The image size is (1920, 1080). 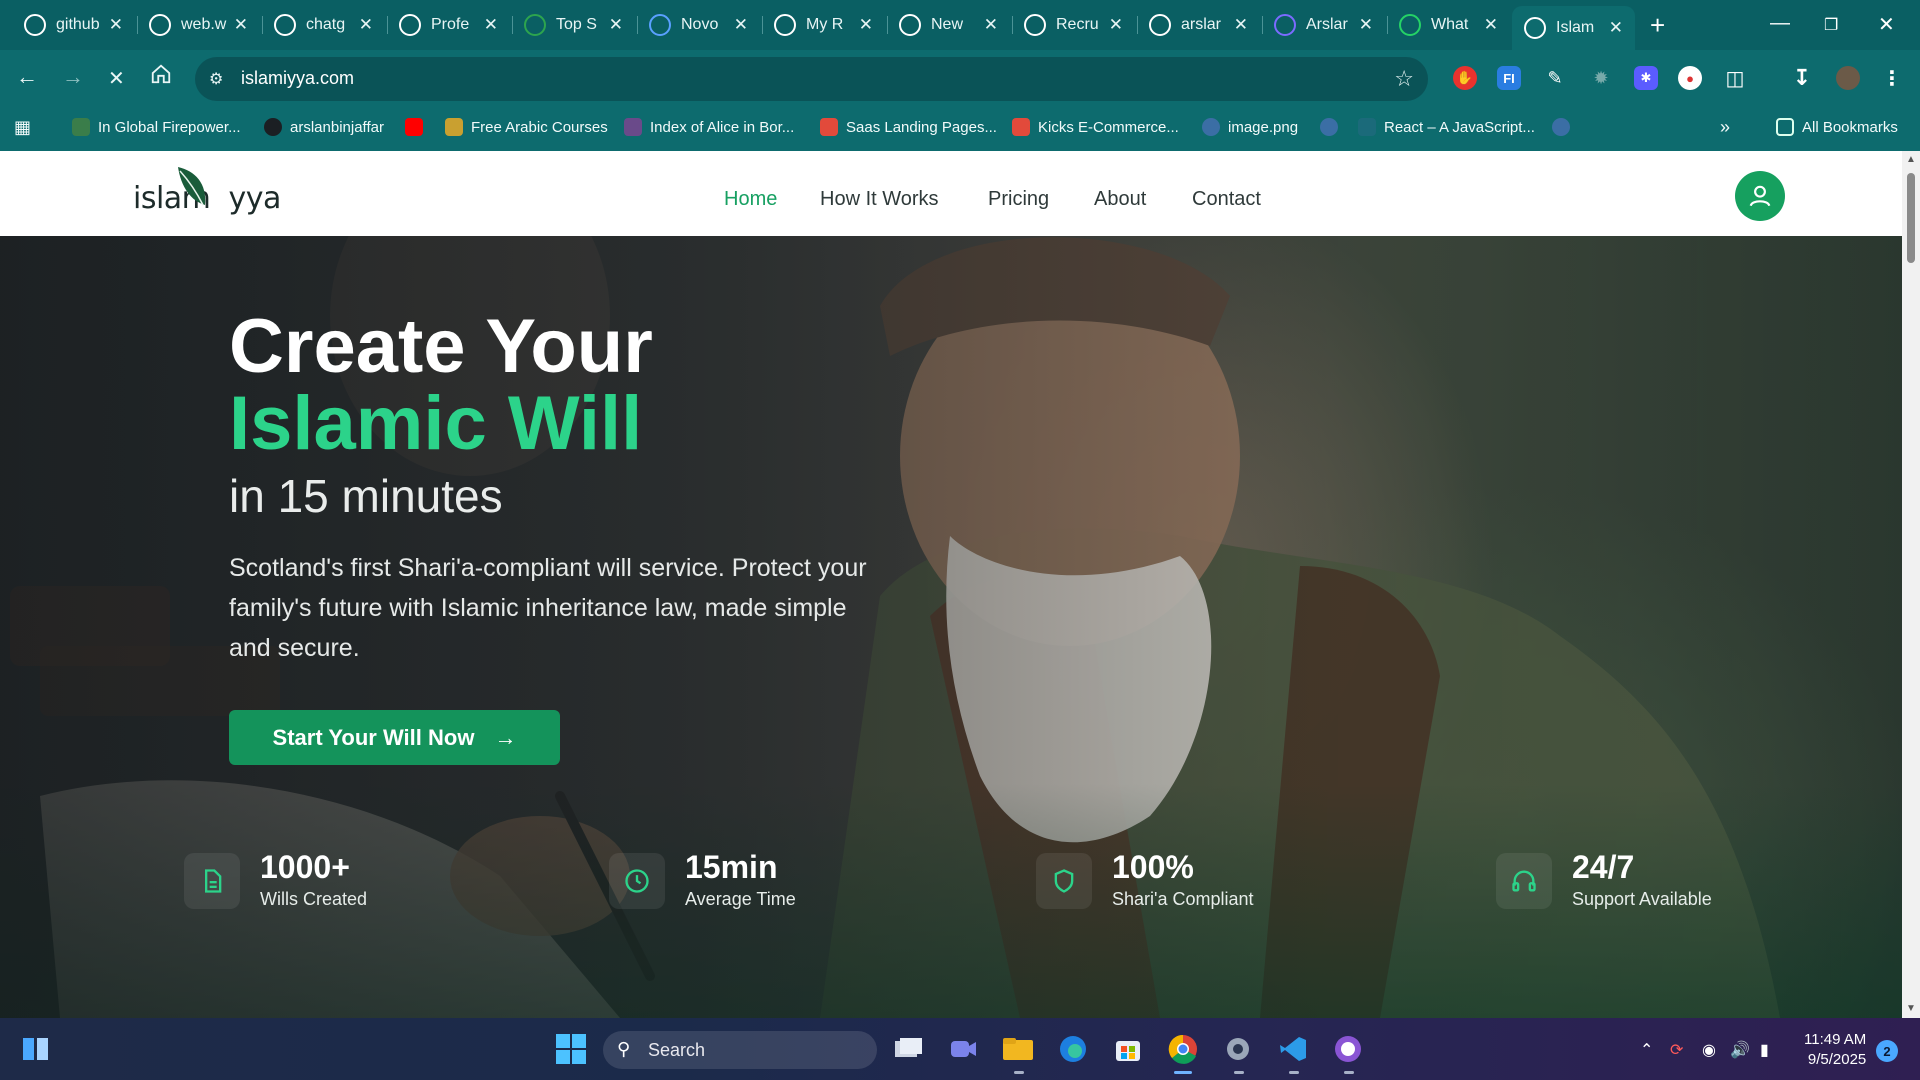 What do you see at coordinates (1848, 78) in the screenshot?
I see `profile-avatar` at bounding box center [1848, 78].